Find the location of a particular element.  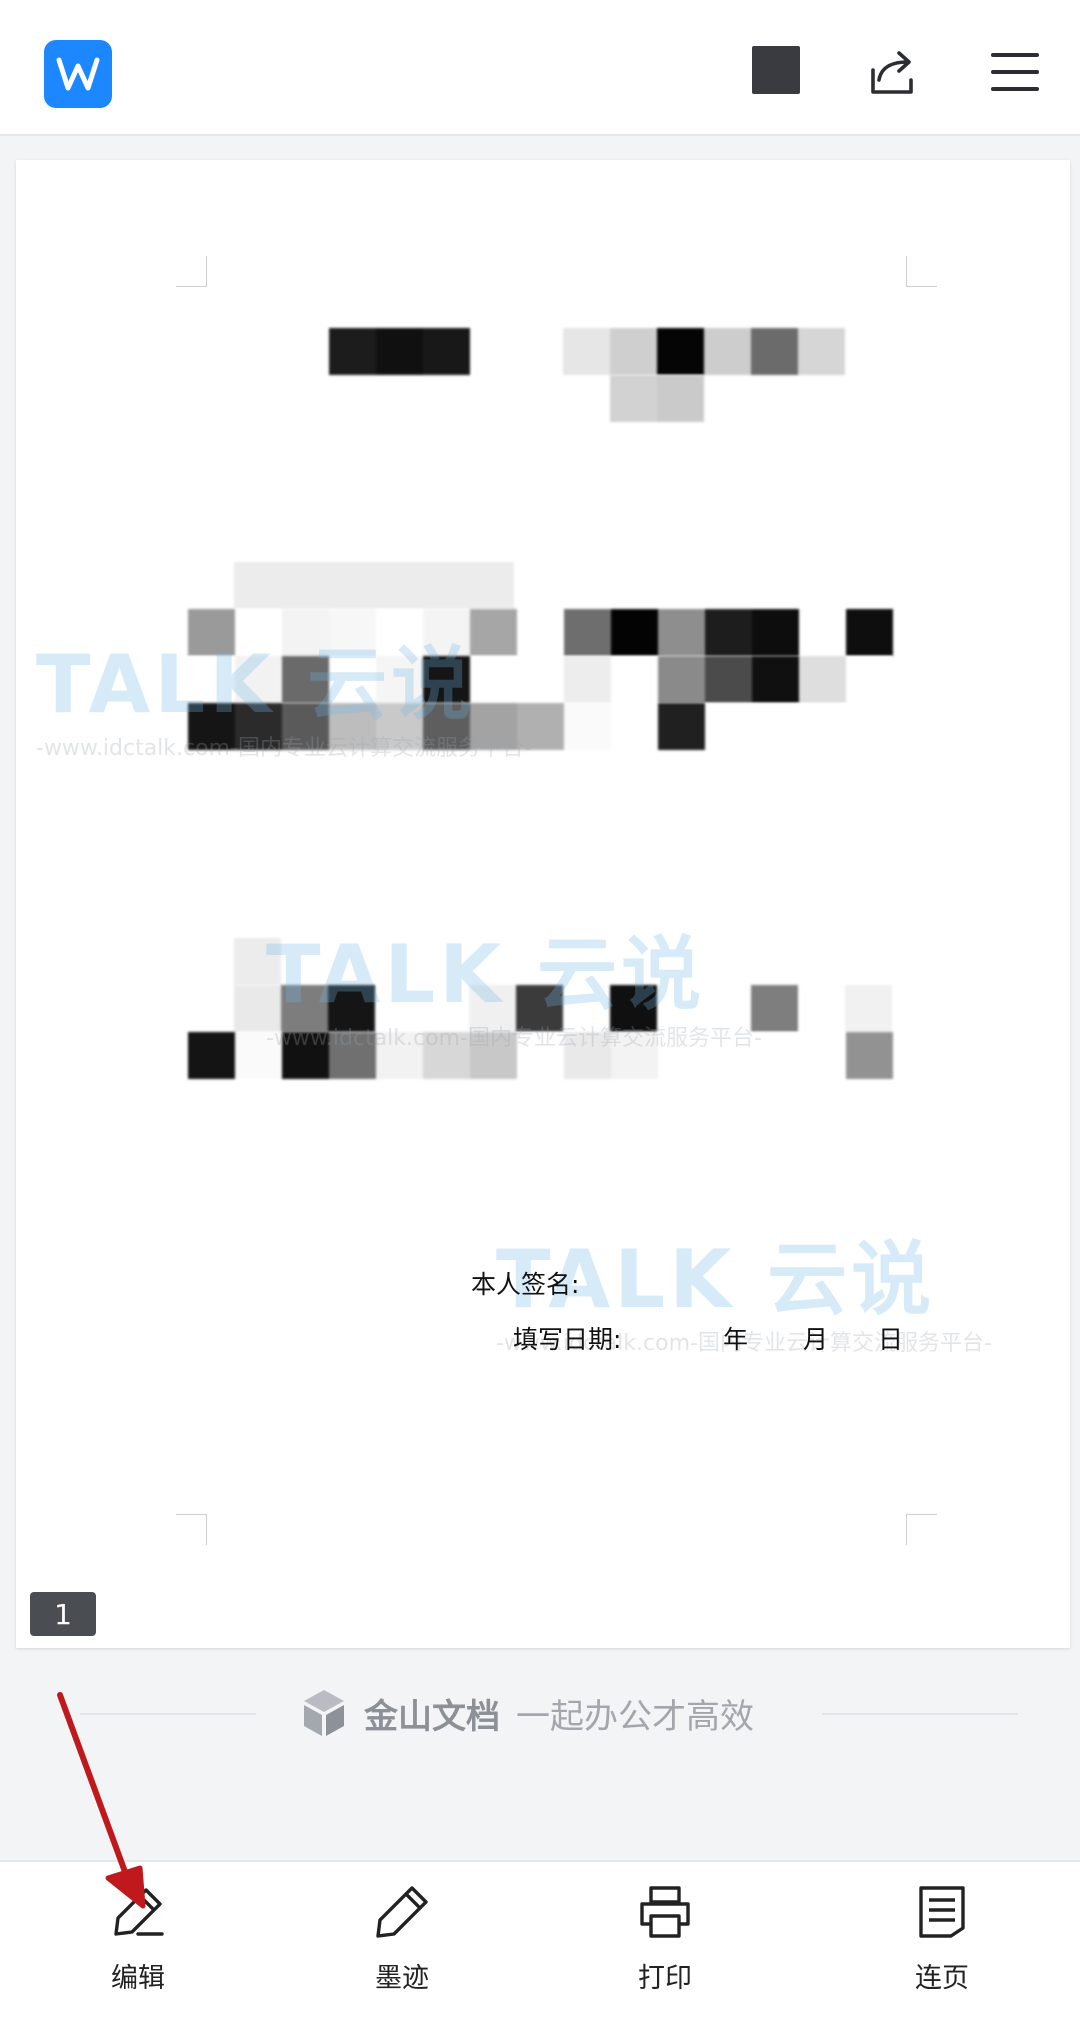

bottom-toolbar: 编辑 墨迹 打印 连页 is located at coordinates (540, 1941).